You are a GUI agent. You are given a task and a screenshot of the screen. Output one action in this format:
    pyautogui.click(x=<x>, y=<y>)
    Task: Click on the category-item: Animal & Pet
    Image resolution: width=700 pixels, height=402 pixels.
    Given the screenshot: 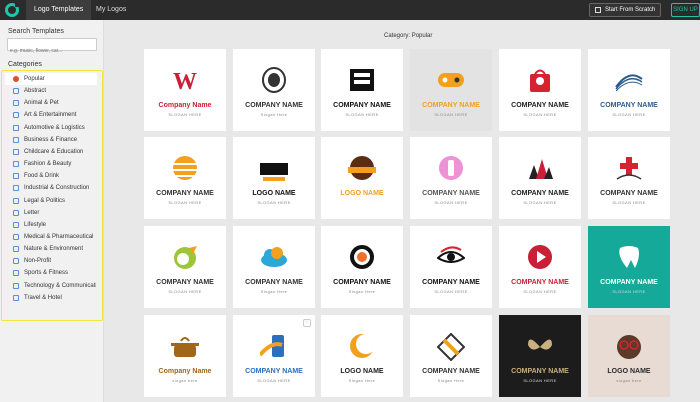 What is the action you would take?
    pyautogui.click(x=53, y=103)
    